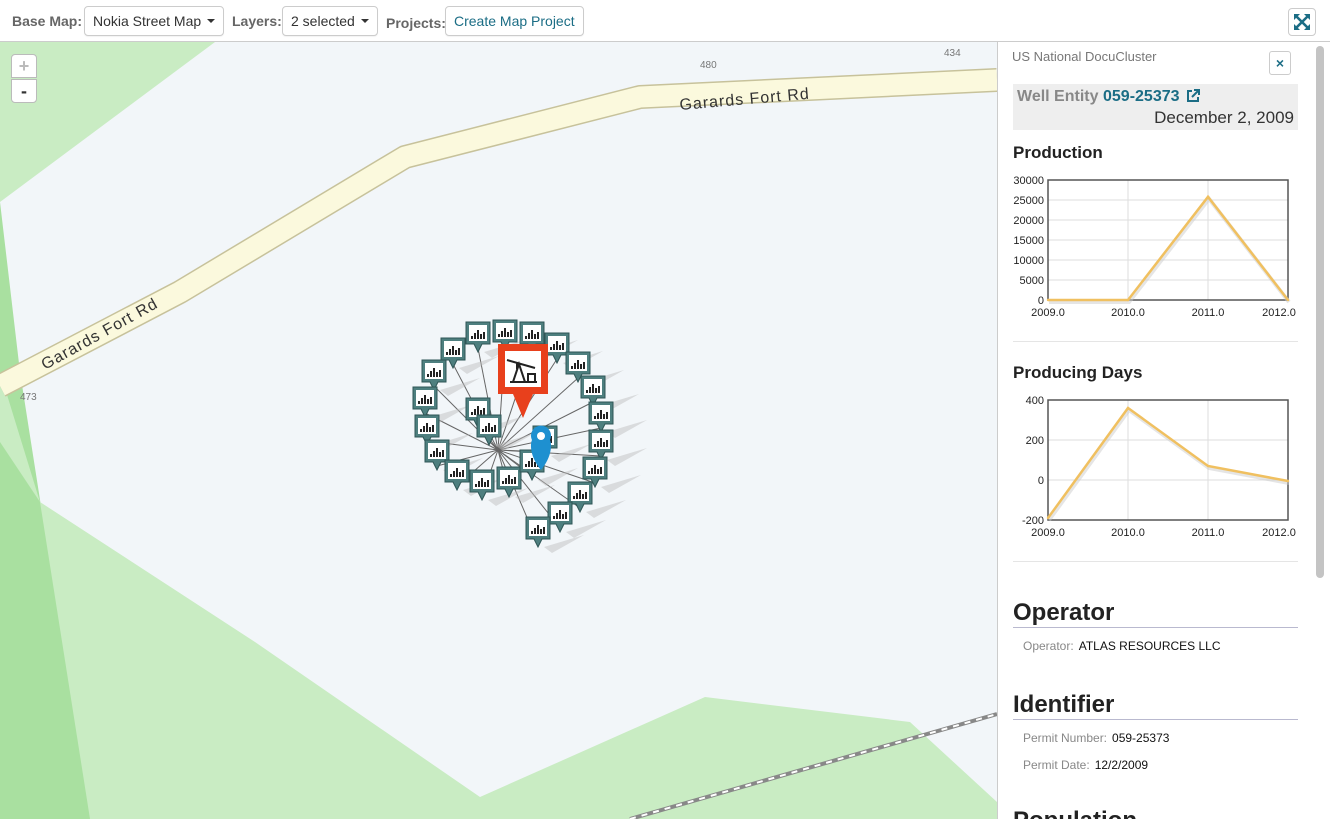 This screenshot has height=819, width=1330. Describe the element at coordinates (1028, 221) in the screenshot. I see `y-tick-label: 20000` at that location.